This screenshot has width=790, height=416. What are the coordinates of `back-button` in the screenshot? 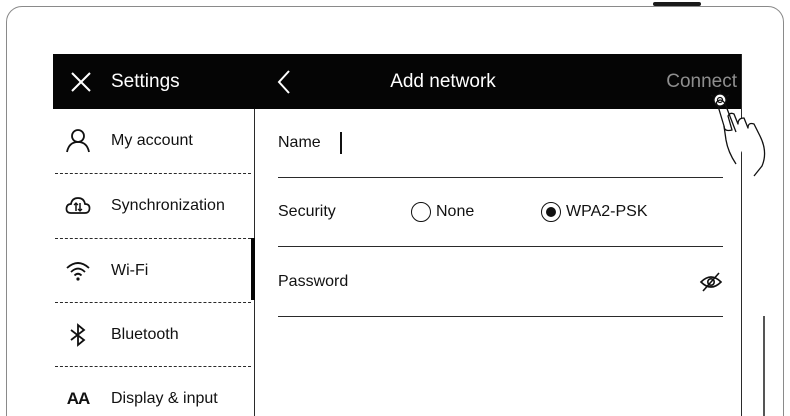 It's located at (284, 82).